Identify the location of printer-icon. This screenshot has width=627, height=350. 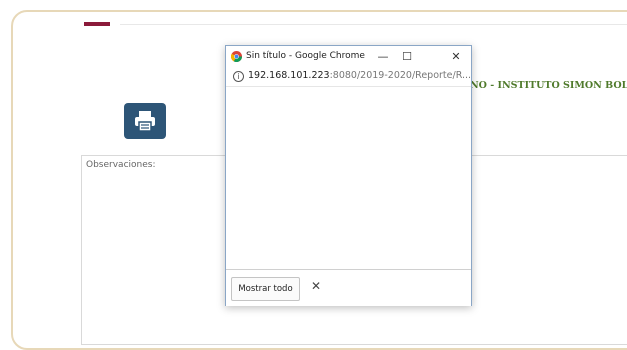
(145, 121).